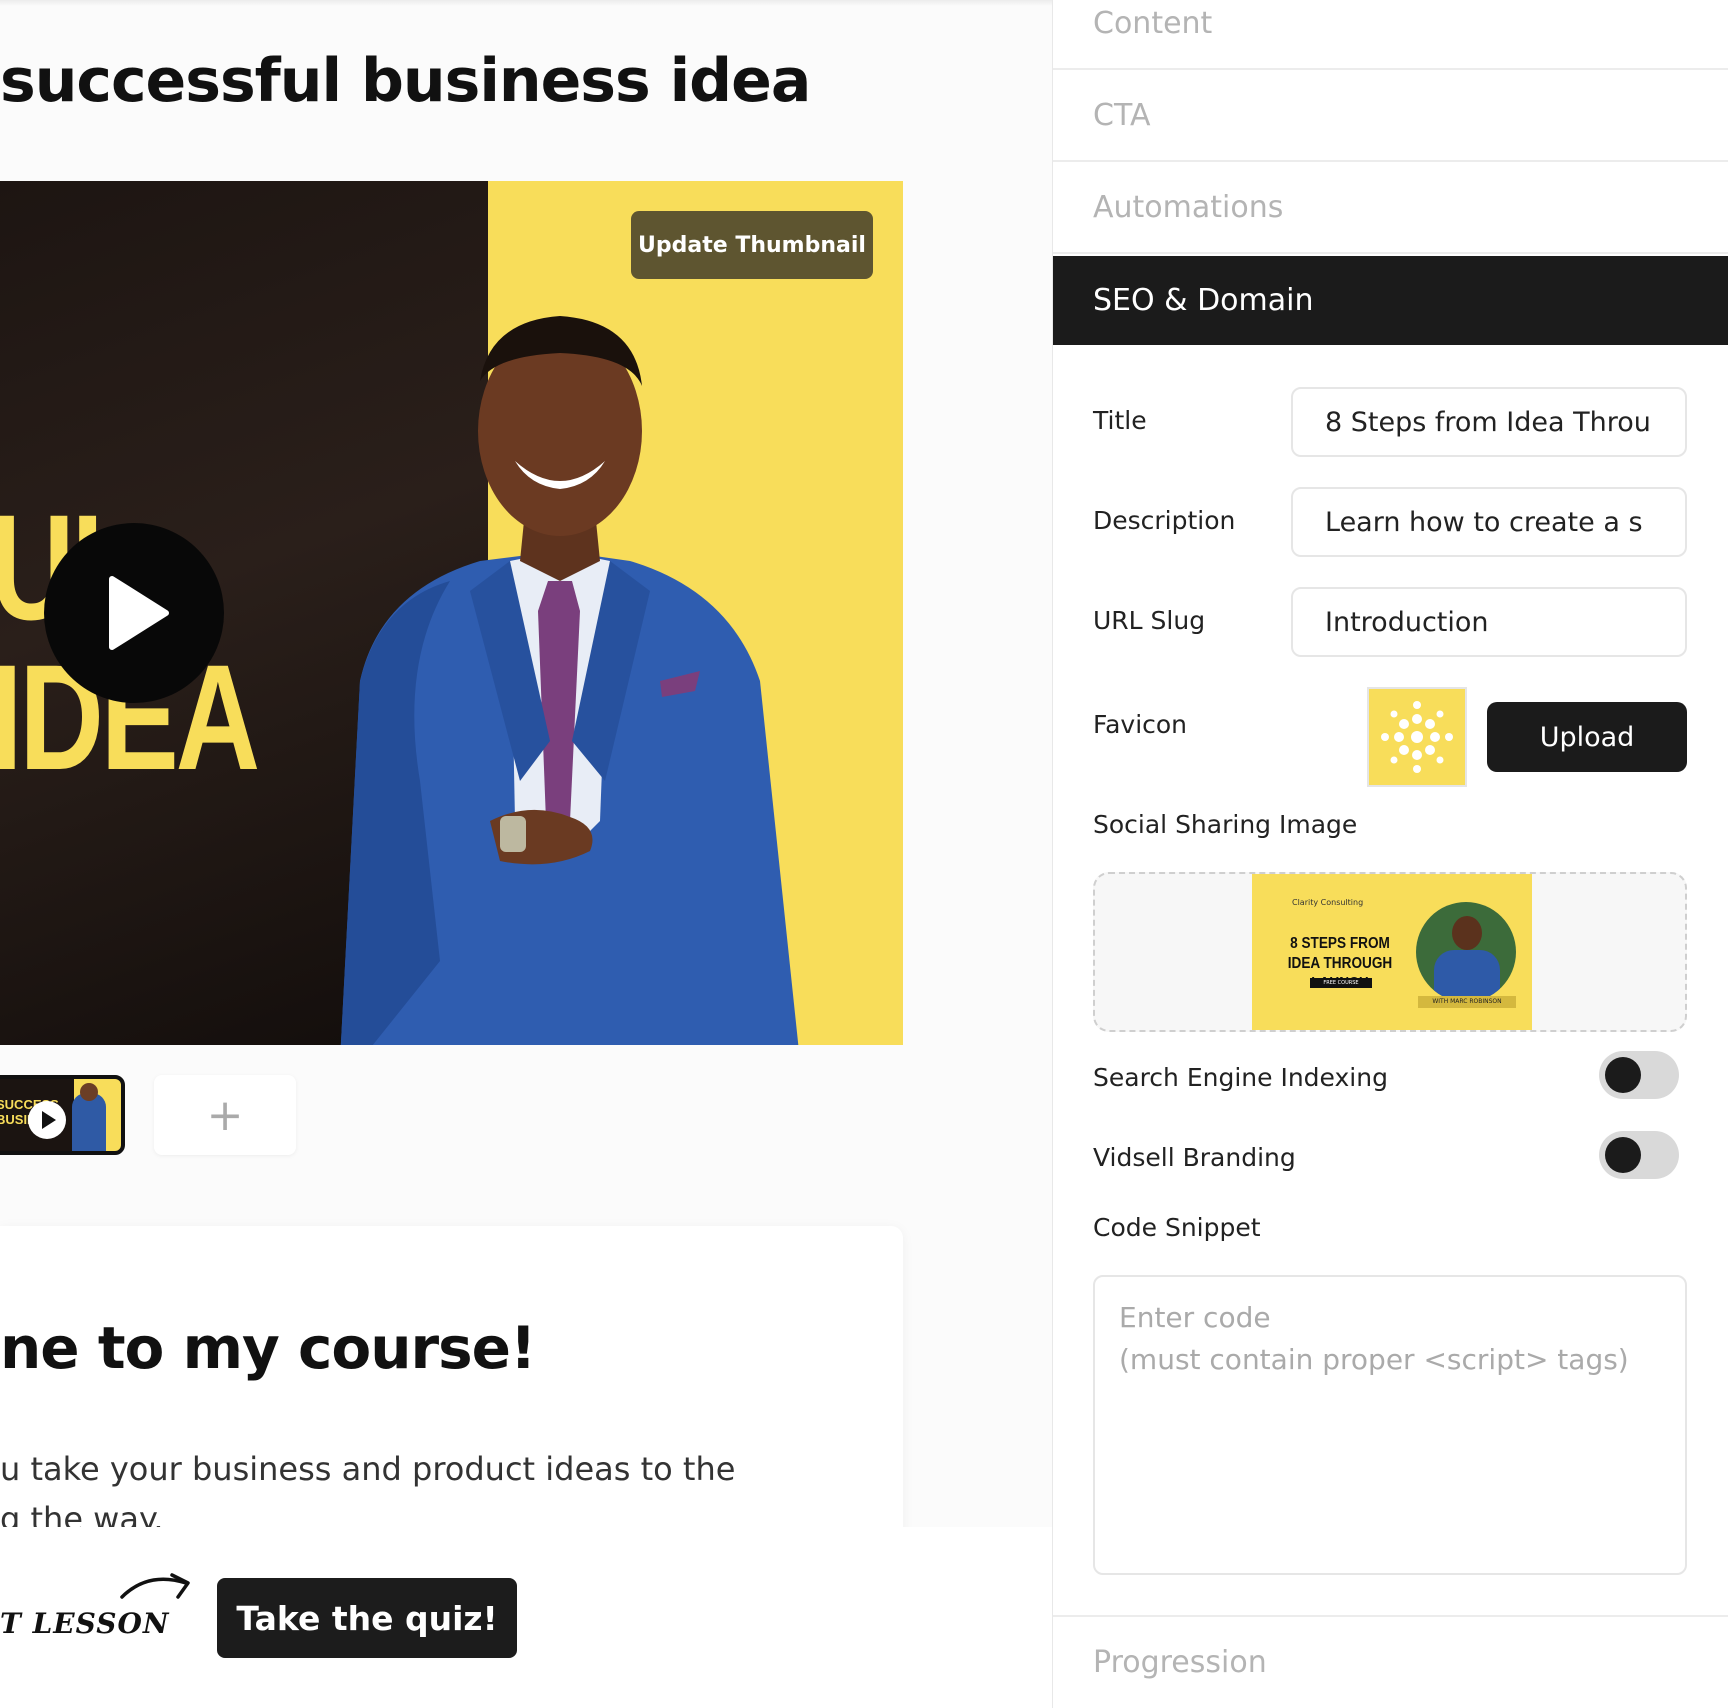 This screenshot has width=1728, height=1708. Describe the element at coordinates (1149, 620) in the screenshot. I see `url-slug-label: URL Slug` at that location.